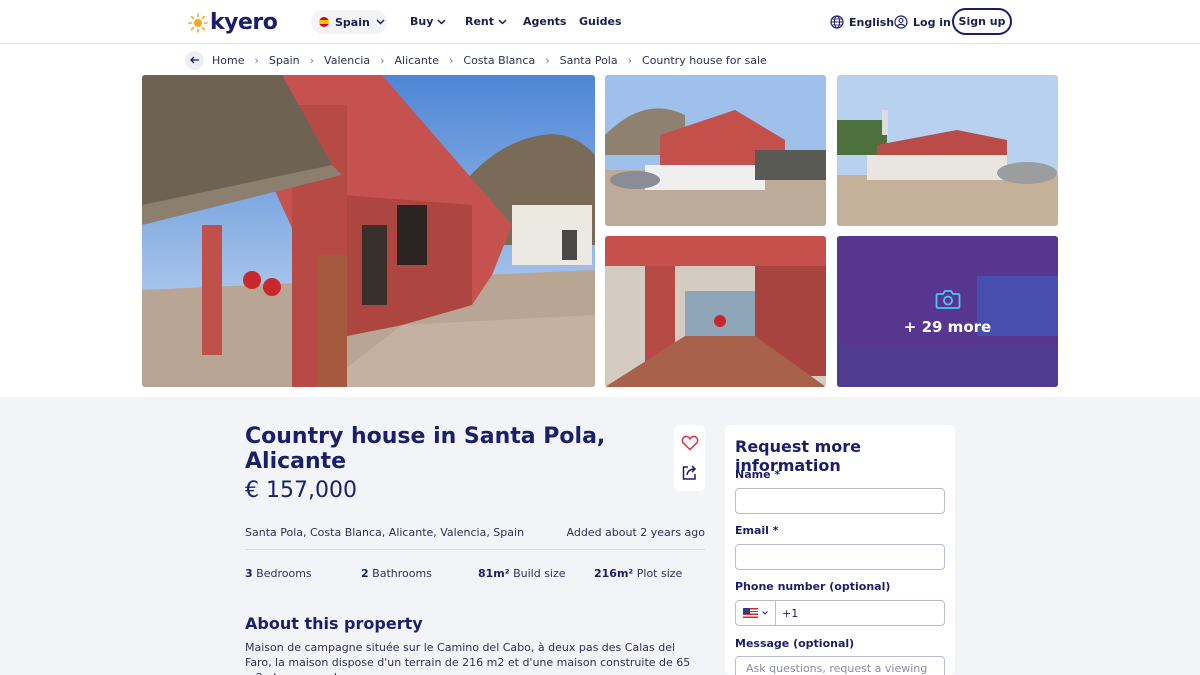  Describe the element at coordinates (813, 586) in the screenshot. I see `phone-label: Phone number (optional)` at that location.